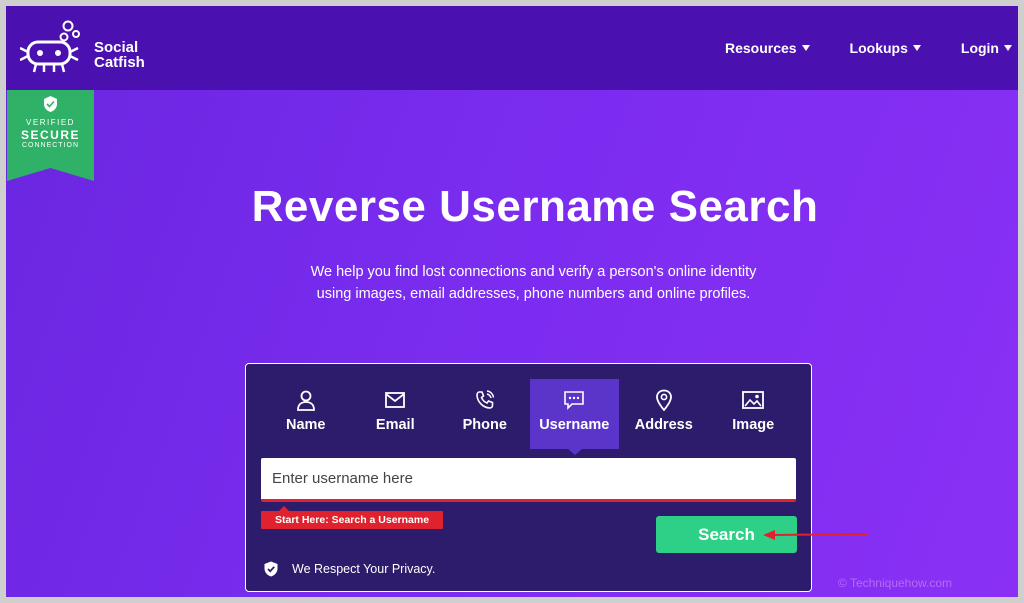 The image size is (1024, 603). What do you see at coordinates (306, 425) in the screenshot?
I see `tab-name-label: Name` at bounding box center [306, 425].